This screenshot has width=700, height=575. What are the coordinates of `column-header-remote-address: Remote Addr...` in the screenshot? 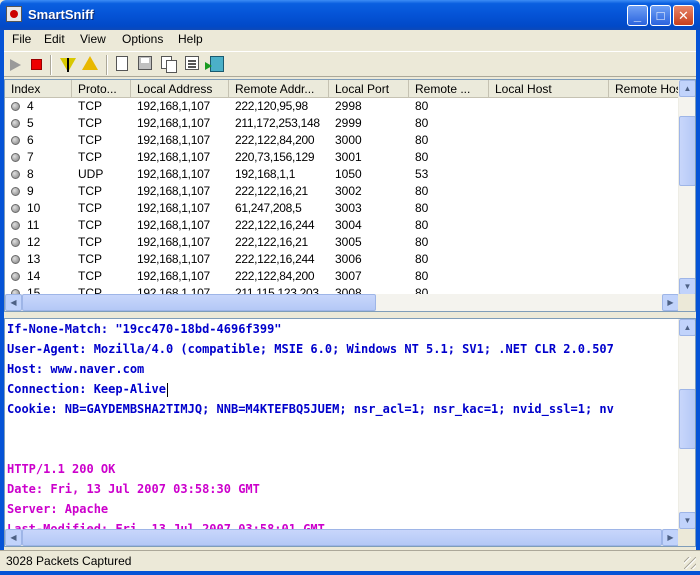 It's located at (279, 88).